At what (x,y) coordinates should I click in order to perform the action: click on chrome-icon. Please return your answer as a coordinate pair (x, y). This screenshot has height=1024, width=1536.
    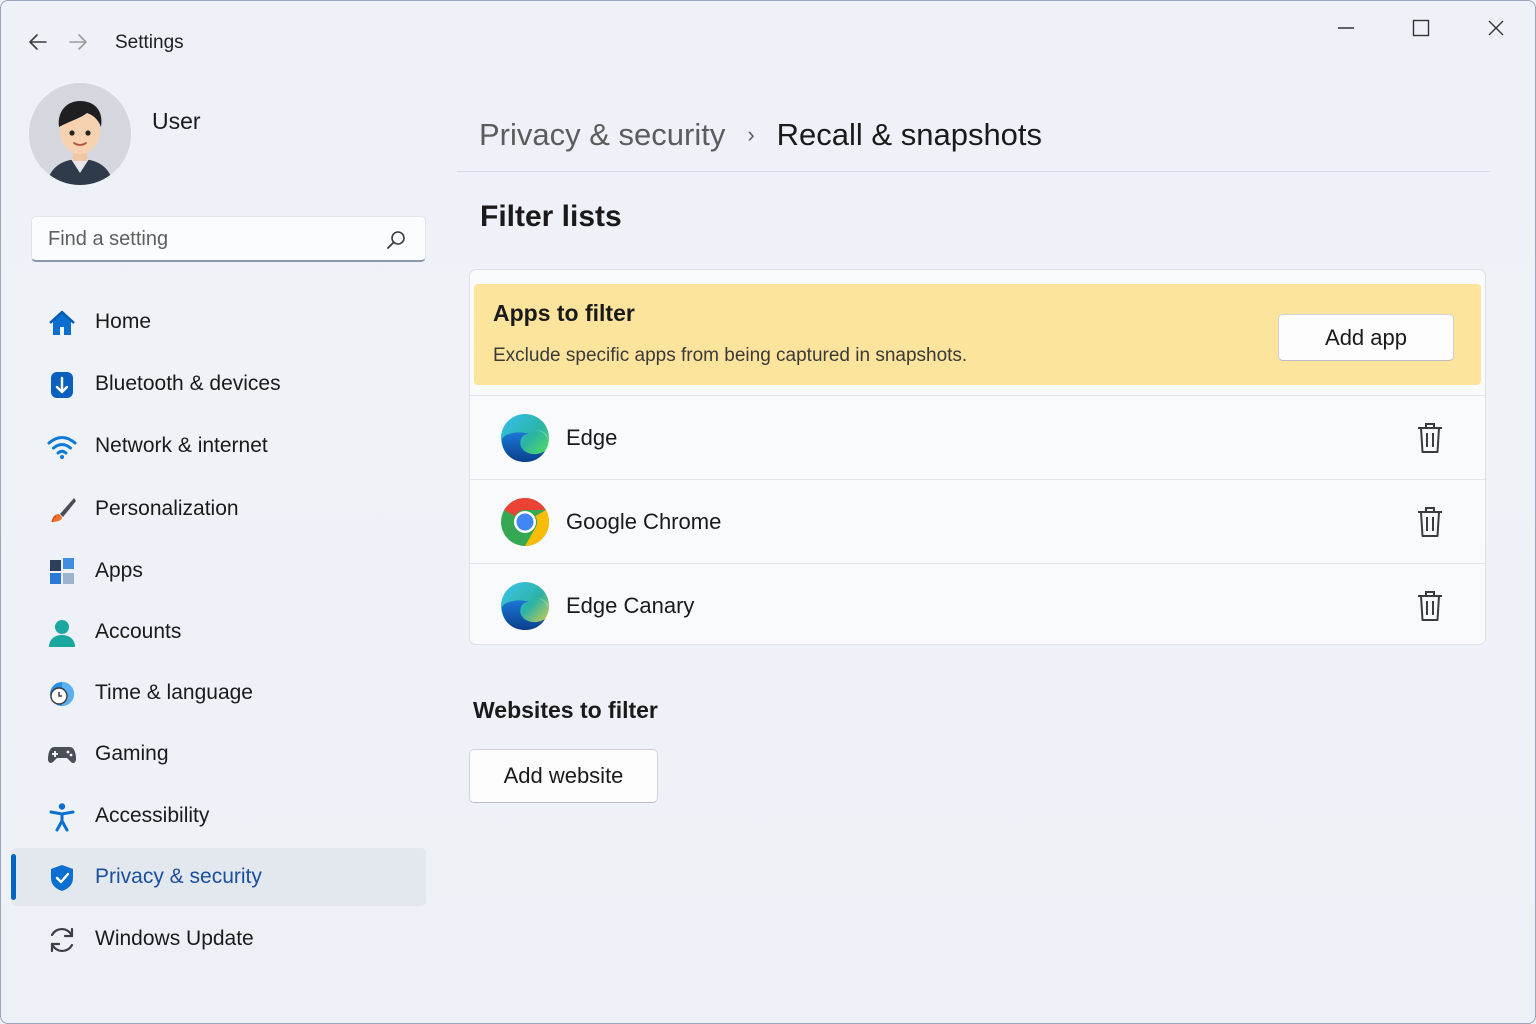
    Looking at the image, I should click on (525, 522).